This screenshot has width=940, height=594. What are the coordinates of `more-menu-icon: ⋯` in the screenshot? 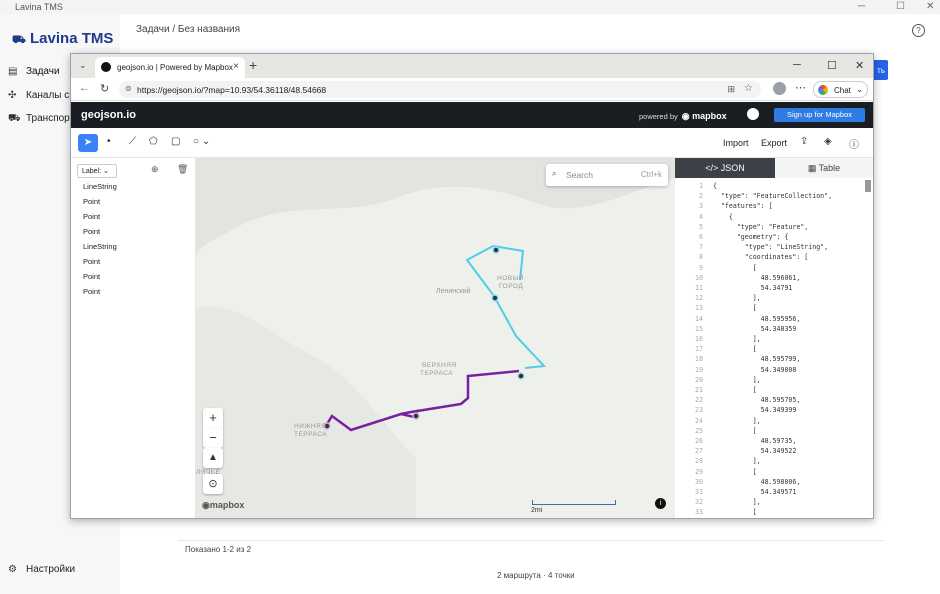 It's located at (800, 87).